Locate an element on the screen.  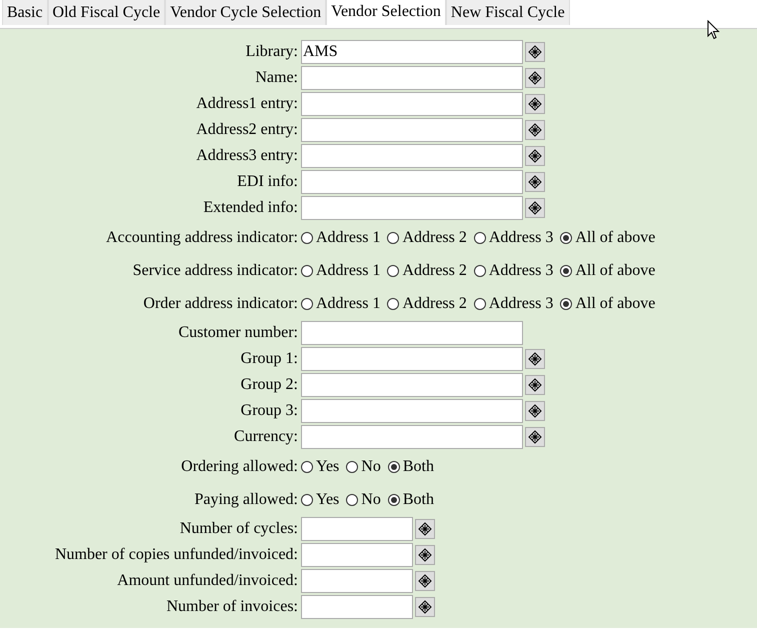
input-field: AMS is located at coordinates (412, 52).